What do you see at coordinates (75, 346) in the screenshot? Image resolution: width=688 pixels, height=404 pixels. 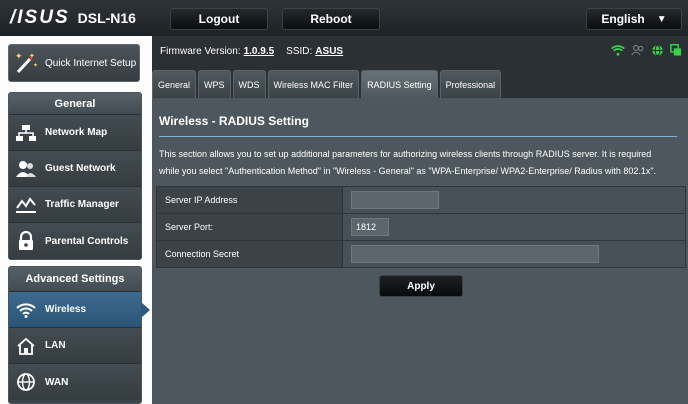 I see `sidebar-item-lan: LAN` at bounding box center [75, 346].